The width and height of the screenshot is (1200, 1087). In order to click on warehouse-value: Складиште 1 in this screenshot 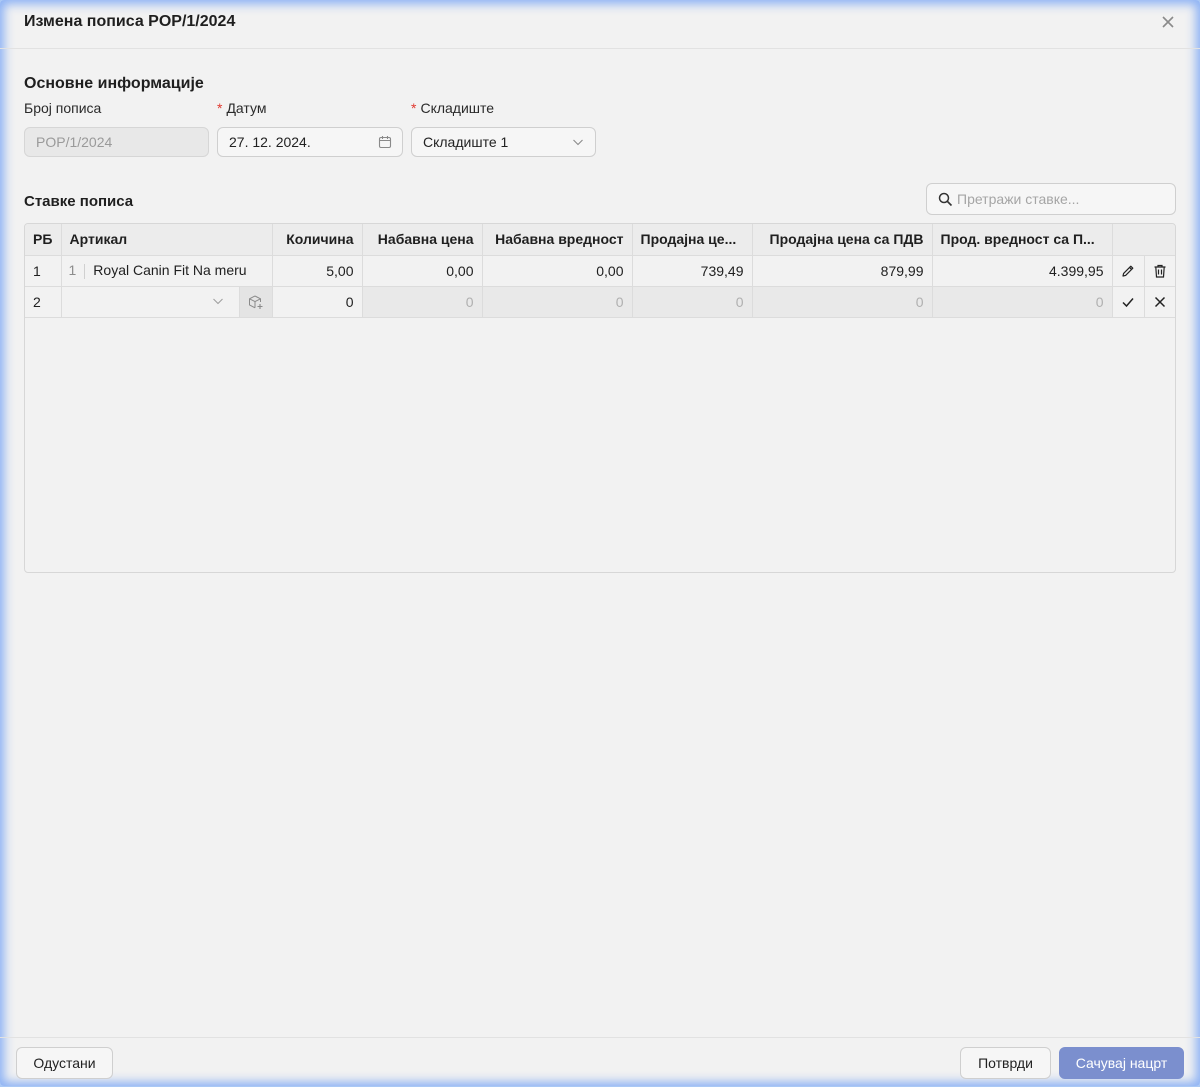, I will do `click(466, 142)`.